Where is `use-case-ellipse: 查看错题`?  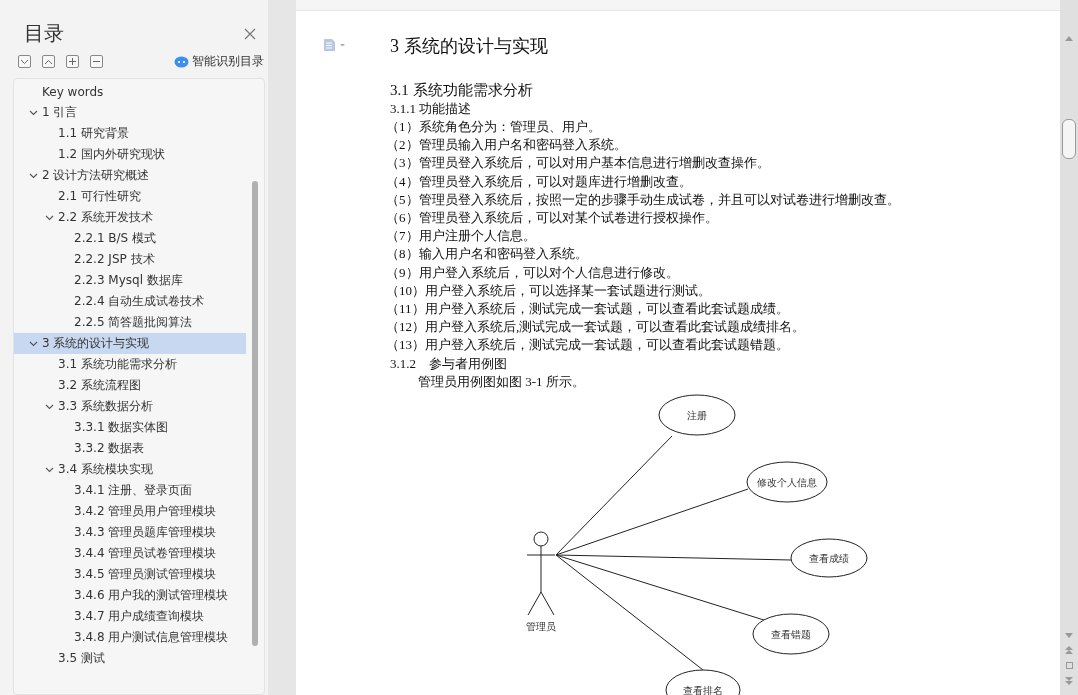 use-case-ellipse: 查看错题 is located at coordinates (791, 634).